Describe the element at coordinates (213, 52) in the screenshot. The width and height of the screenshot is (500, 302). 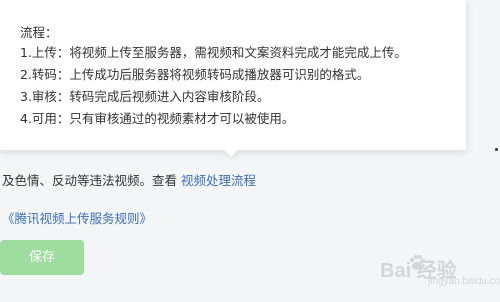
I see `tooltip-step-upload: 1.上传：将视频上传至服务器，需视频和文案资料完成才能完成上传。` at that location.